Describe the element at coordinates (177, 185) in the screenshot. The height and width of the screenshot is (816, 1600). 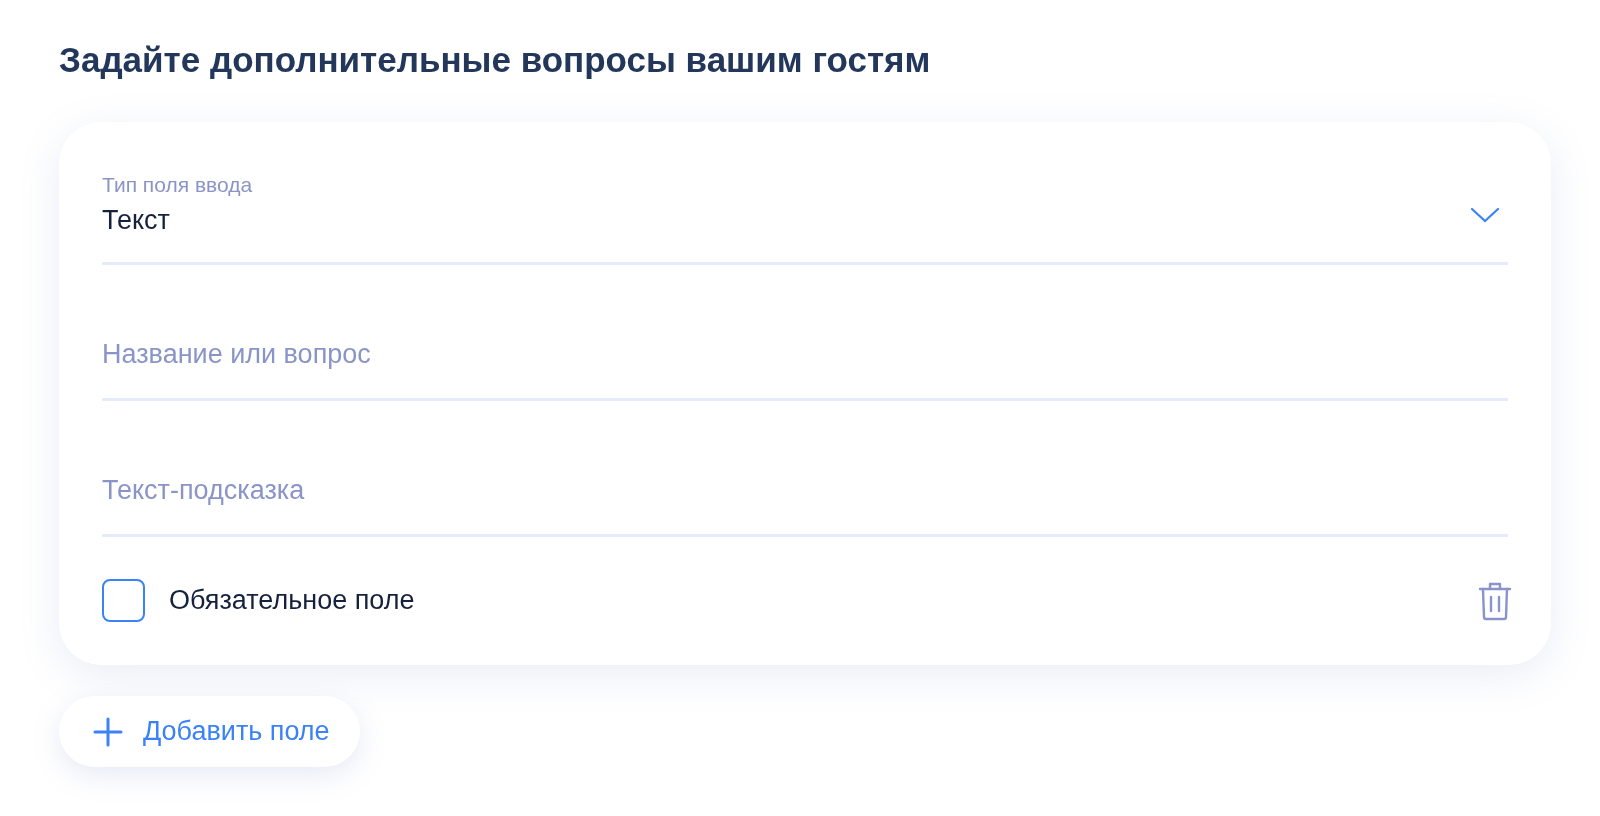
I see `field-label: Тип поля ввода` at that location.